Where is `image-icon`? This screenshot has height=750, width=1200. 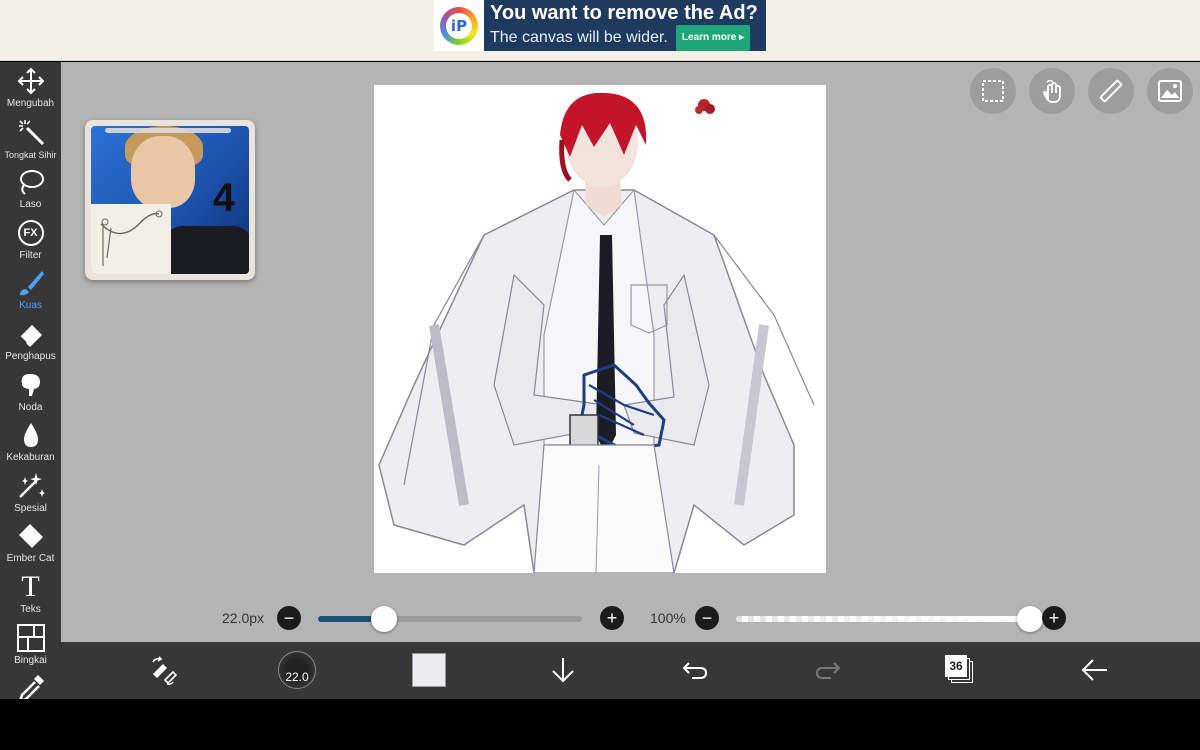 image-icon is located at coordinates (1170, 91).